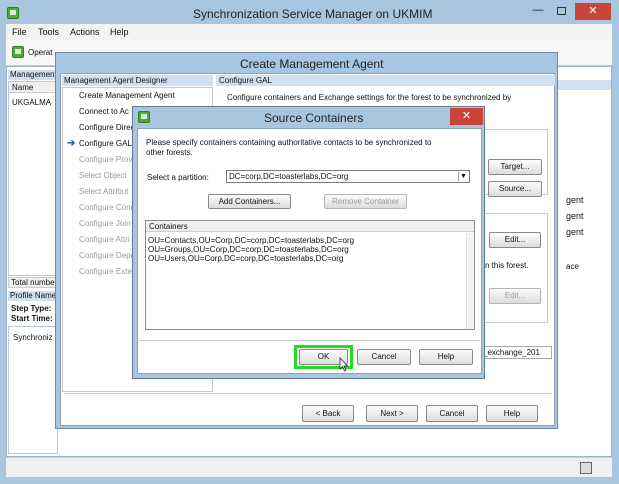 The height and width of the screenshot is (484, 619). Describe the element at coordinates (32, 318) in the screenshot. I see `start-time-label: Start Time:` at that location.